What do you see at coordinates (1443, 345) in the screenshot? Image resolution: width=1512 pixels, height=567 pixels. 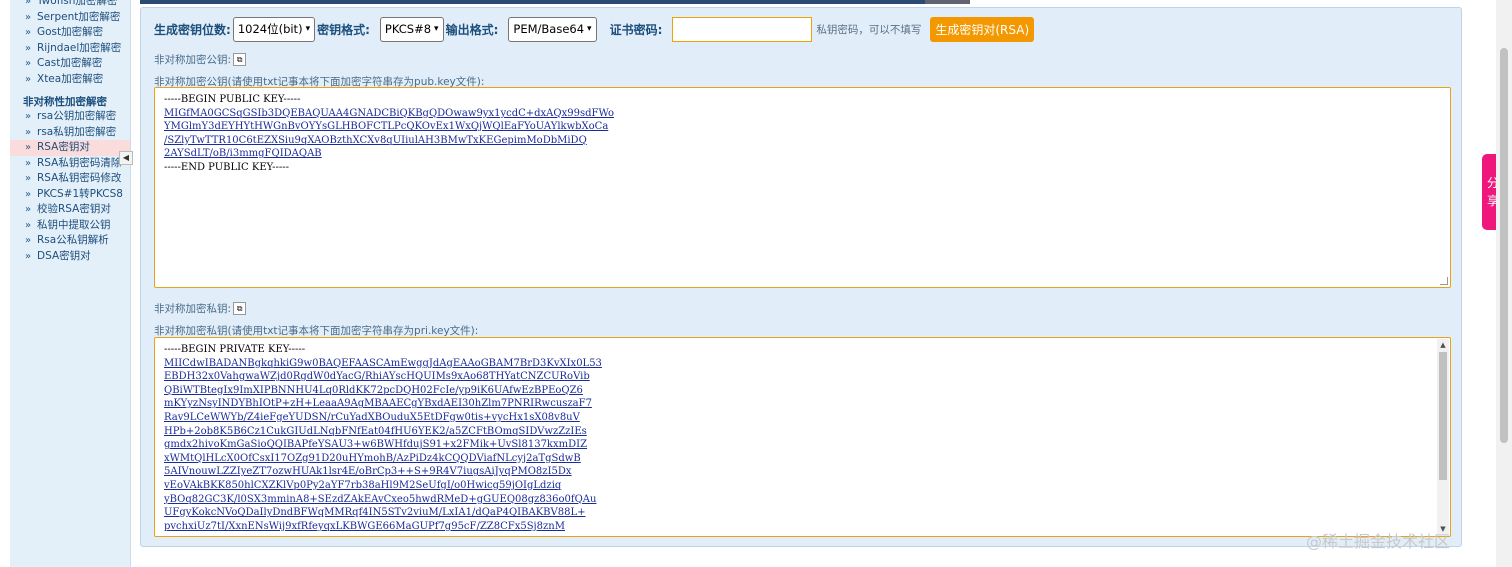 I see `scroll-up-icon: ▲` at bounding box center [1443, 345].